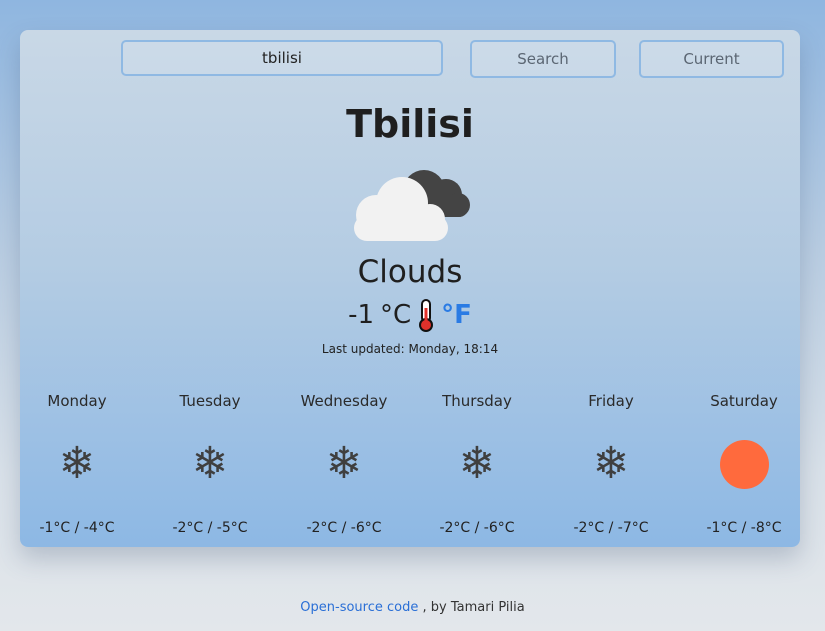  I want to click on forecast-day: Tuesday ❄ -2°C / -5°C, so click(210, 464).